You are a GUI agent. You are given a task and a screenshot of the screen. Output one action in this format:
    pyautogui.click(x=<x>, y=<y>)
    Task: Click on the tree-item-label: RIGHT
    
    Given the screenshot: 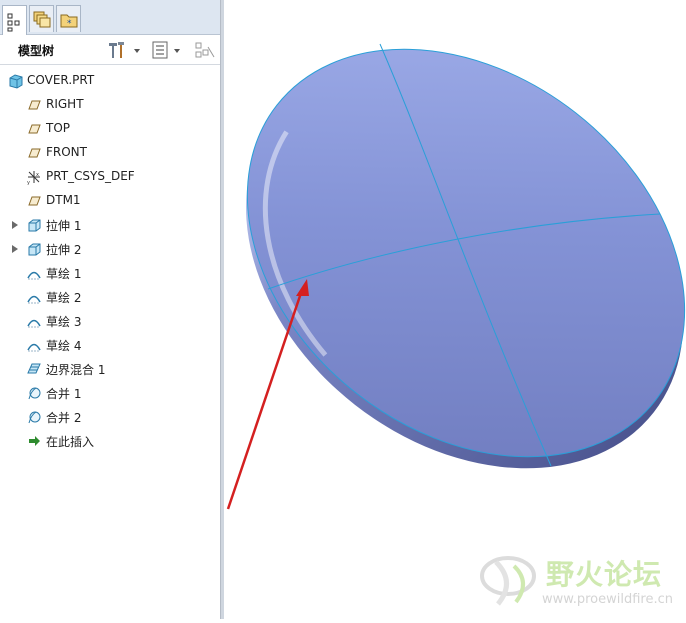 What is the action you would take?
    pyautogui.click(x=65, y=104)
    